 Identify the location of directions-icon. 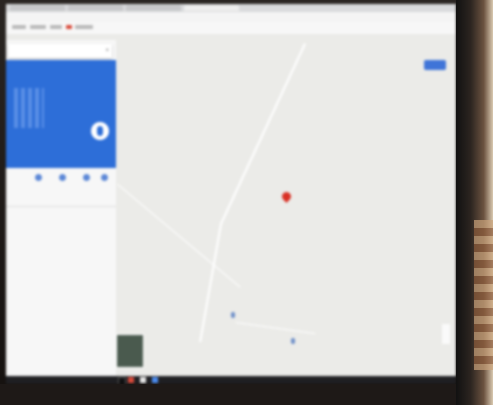
(100, 131).